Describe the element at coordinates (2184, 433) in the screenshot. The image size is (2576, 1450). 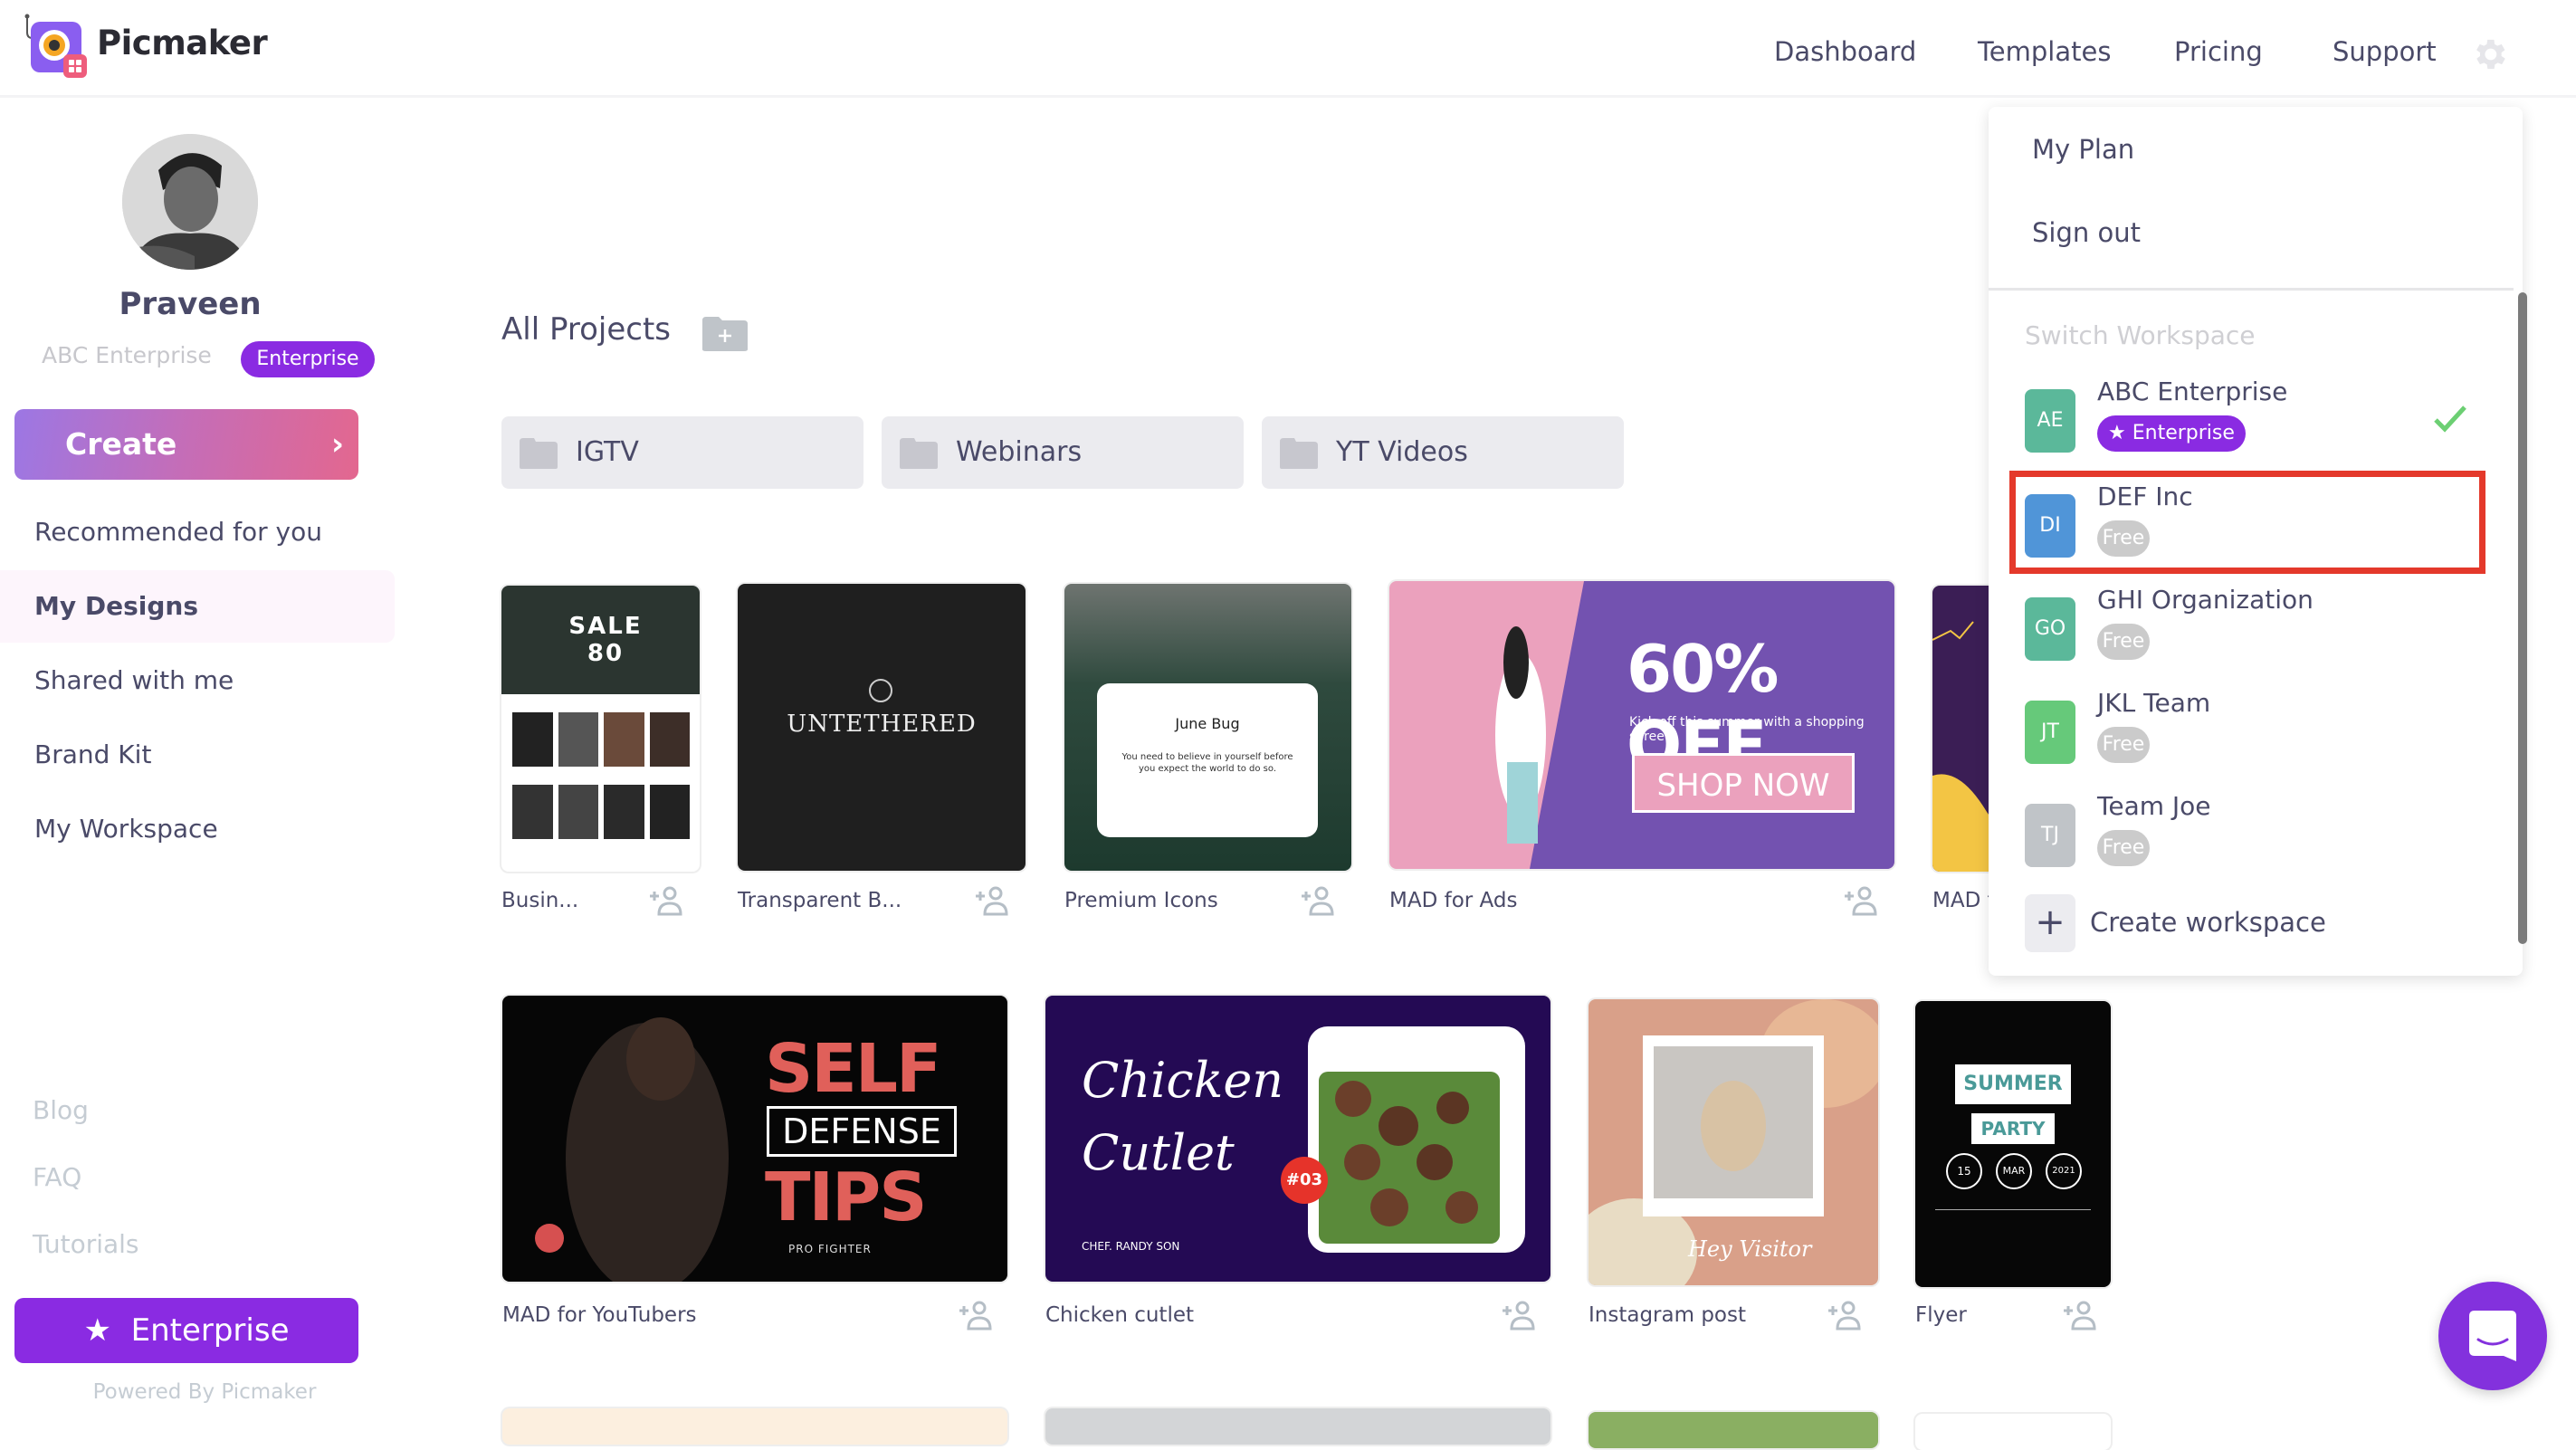
I see `plan-label: Enterprise` at that location.